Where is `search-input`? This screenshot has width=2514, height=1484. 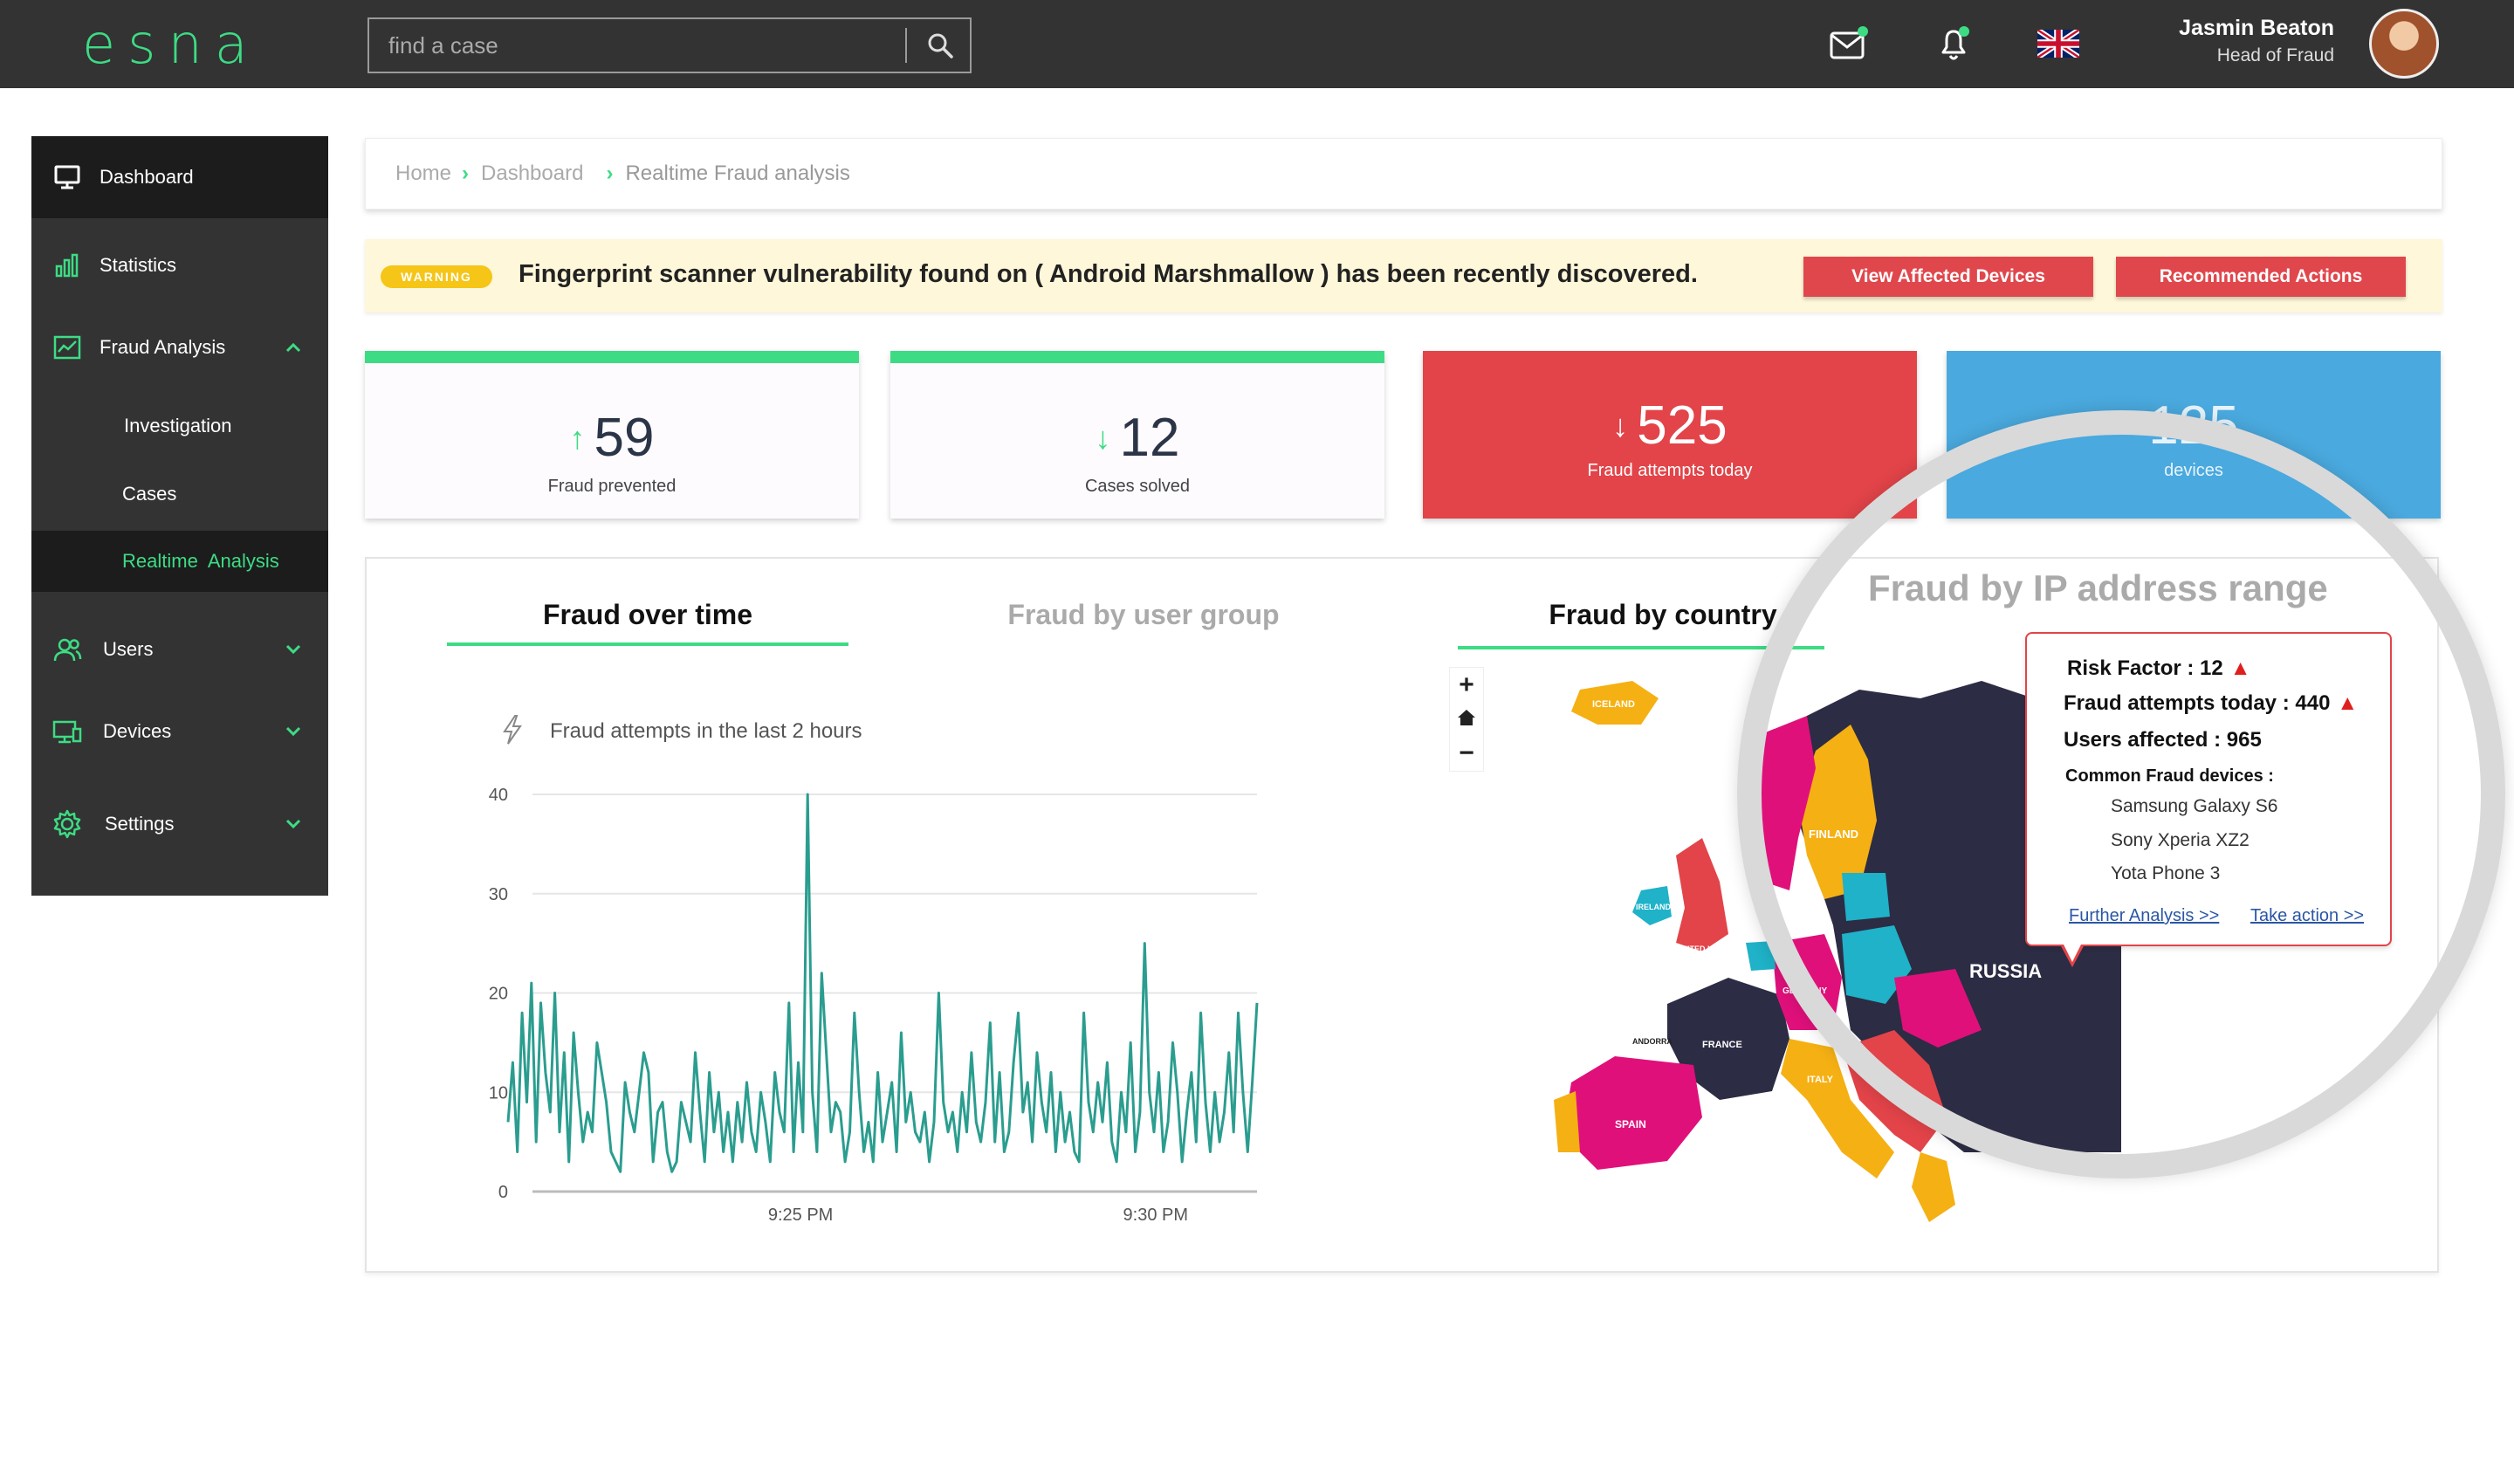
search-input is located at coordinates (635, 46).